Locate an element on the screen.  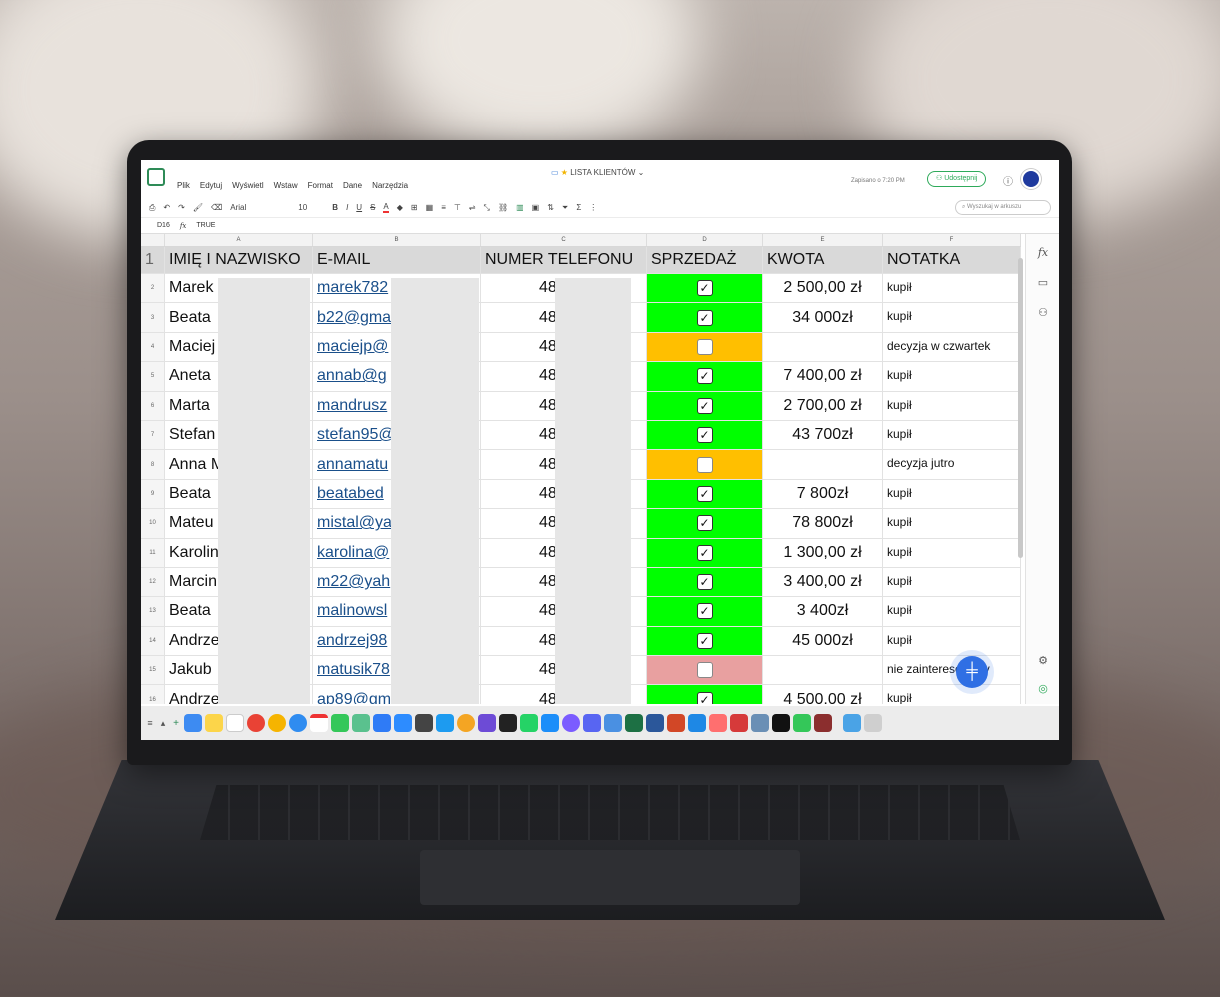
numbers-icon is located at coordinates (802, 723).